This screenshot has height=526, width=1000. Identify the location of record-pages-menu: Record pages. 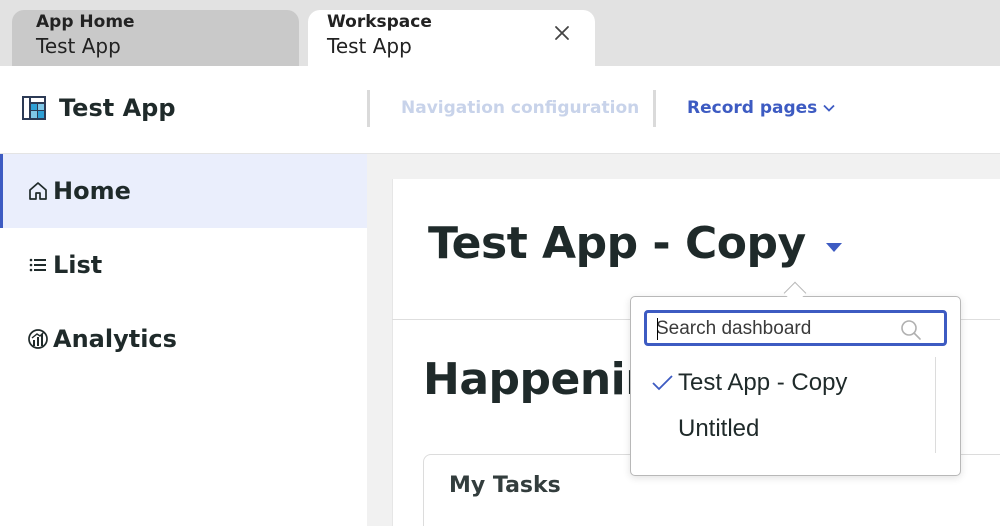
(761, 108).